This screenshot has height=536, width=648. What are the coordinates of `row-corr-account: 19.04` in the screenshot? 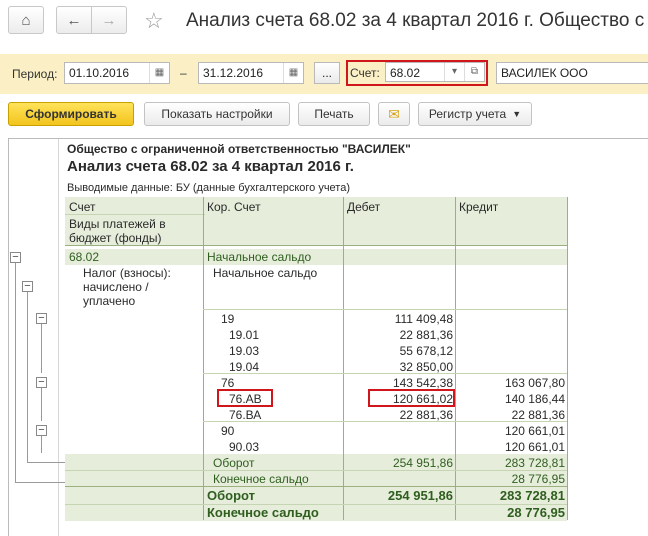 It's located at (244, 367).